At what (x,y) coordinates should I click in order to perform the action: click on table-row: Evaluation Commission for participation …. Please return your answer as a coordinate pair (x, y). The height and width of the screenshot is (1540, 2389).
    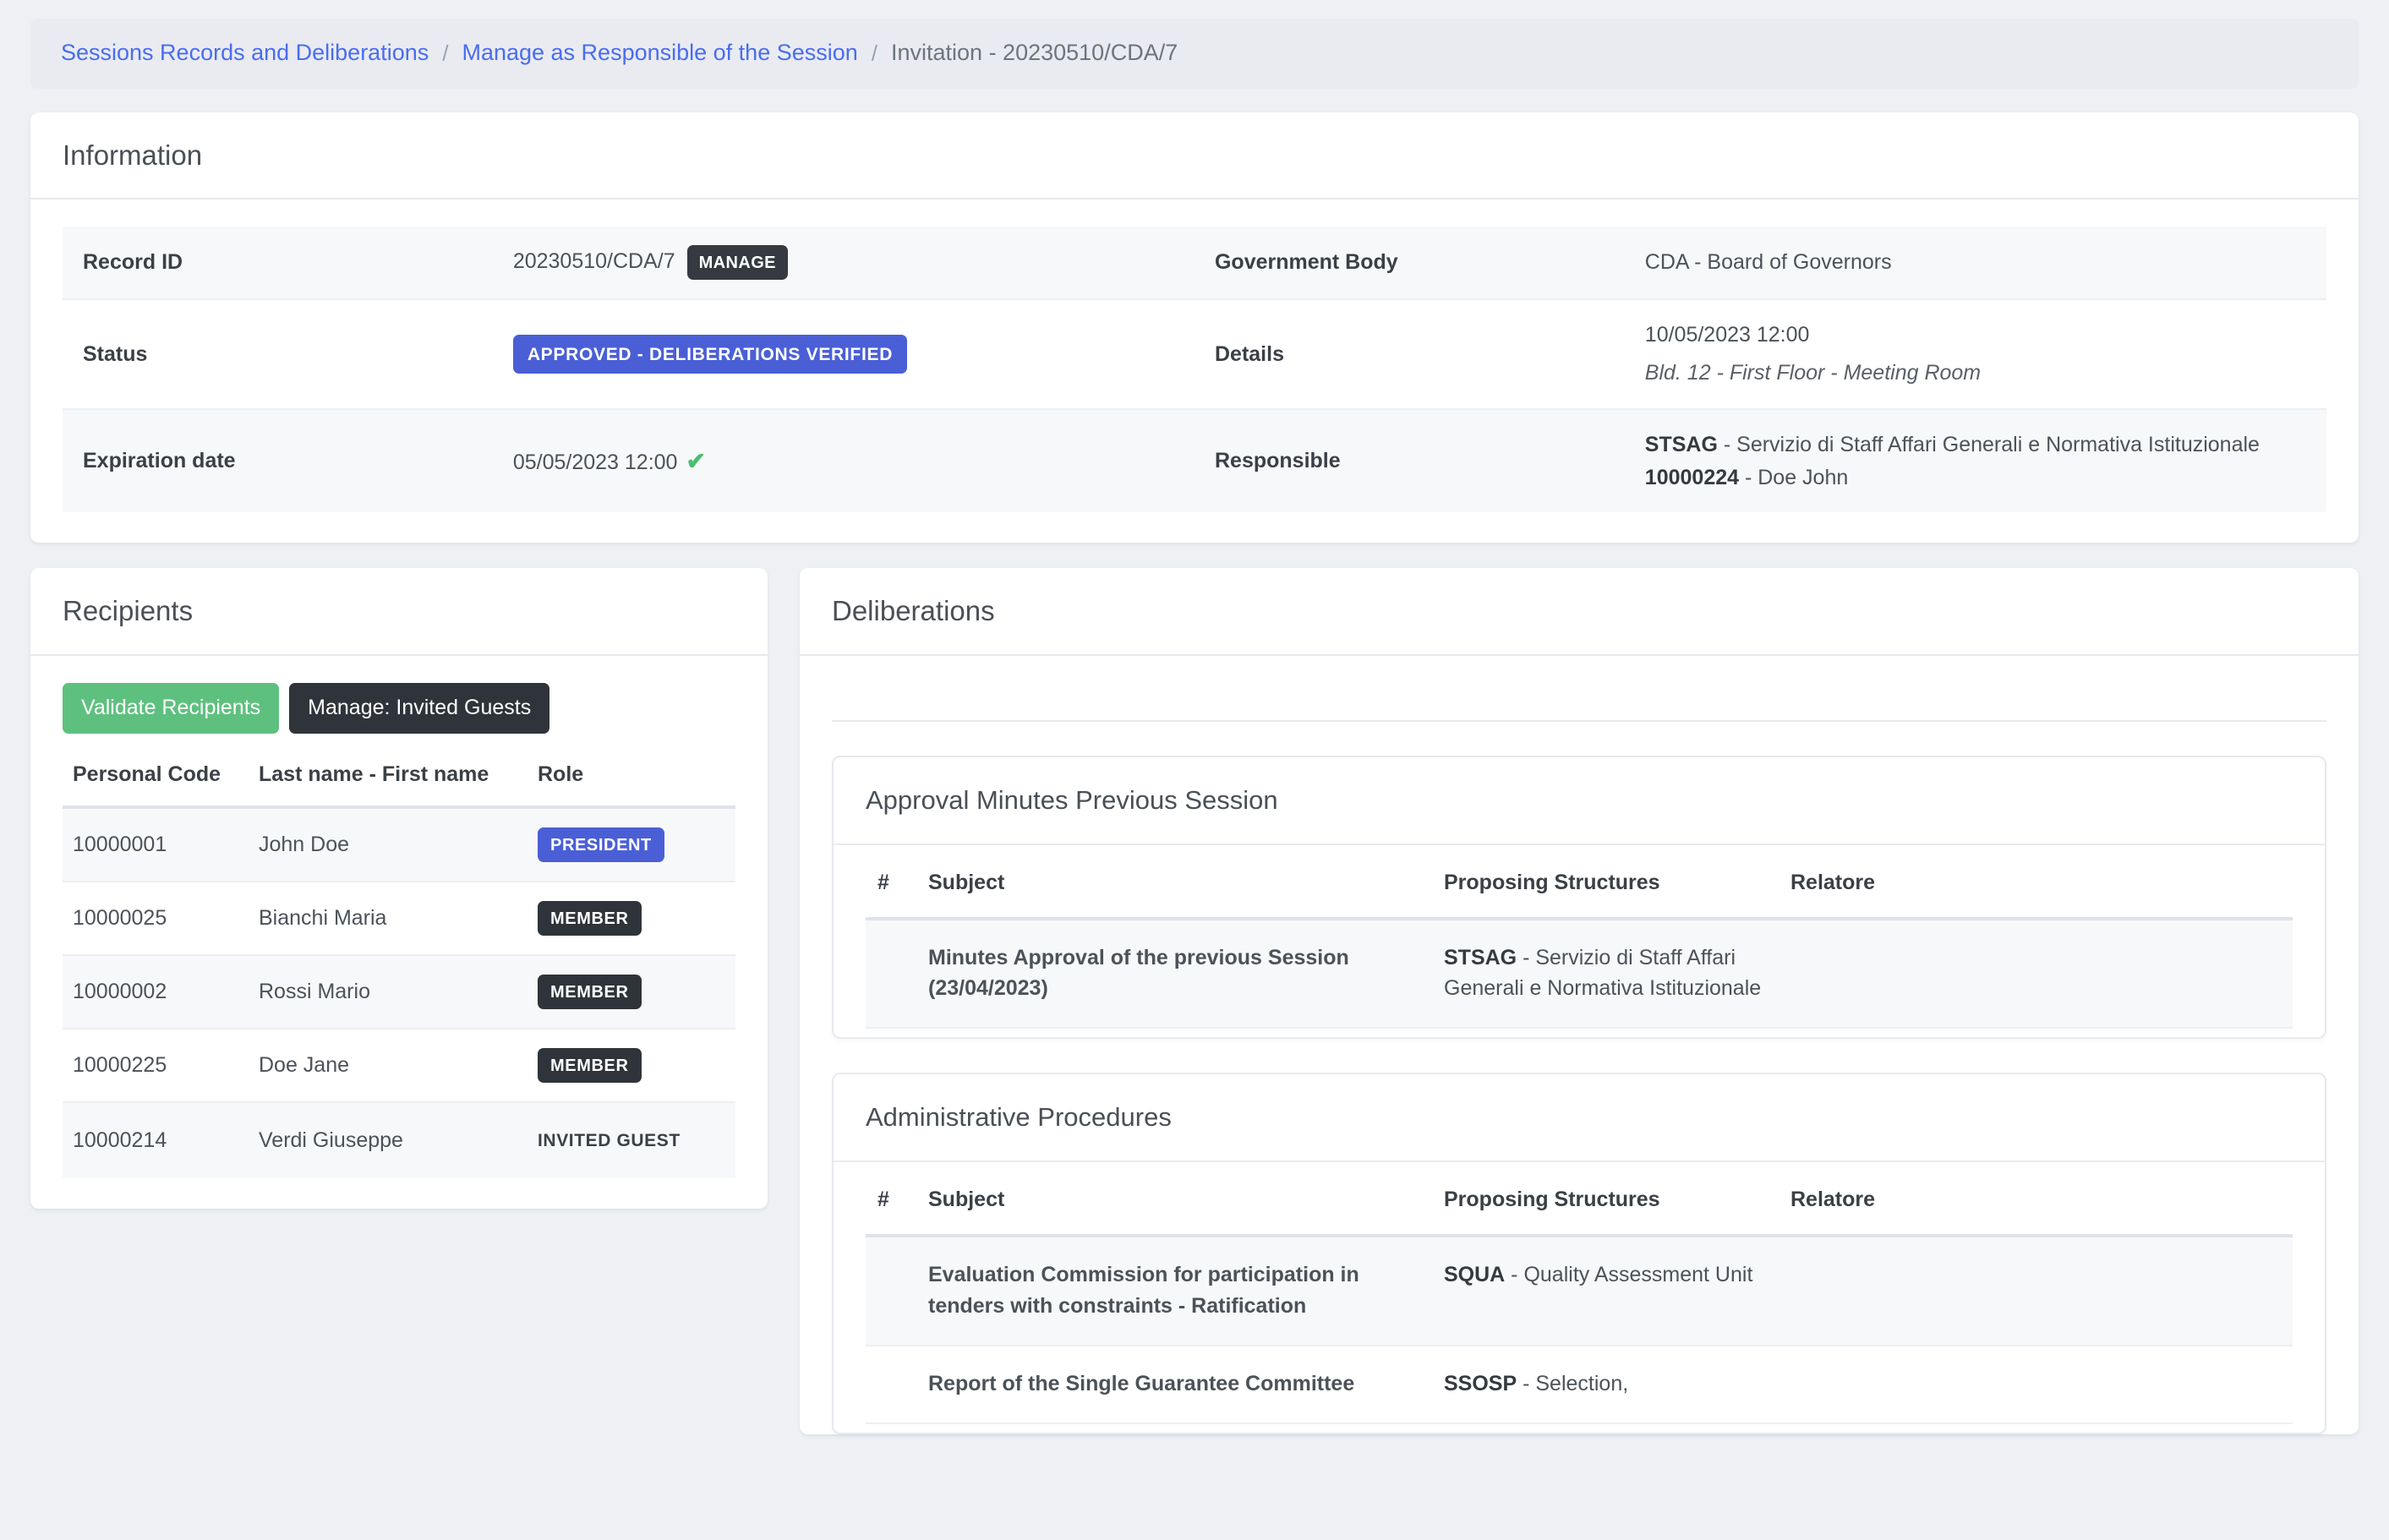
    Looking at the image, I should click on (1579, 1291).